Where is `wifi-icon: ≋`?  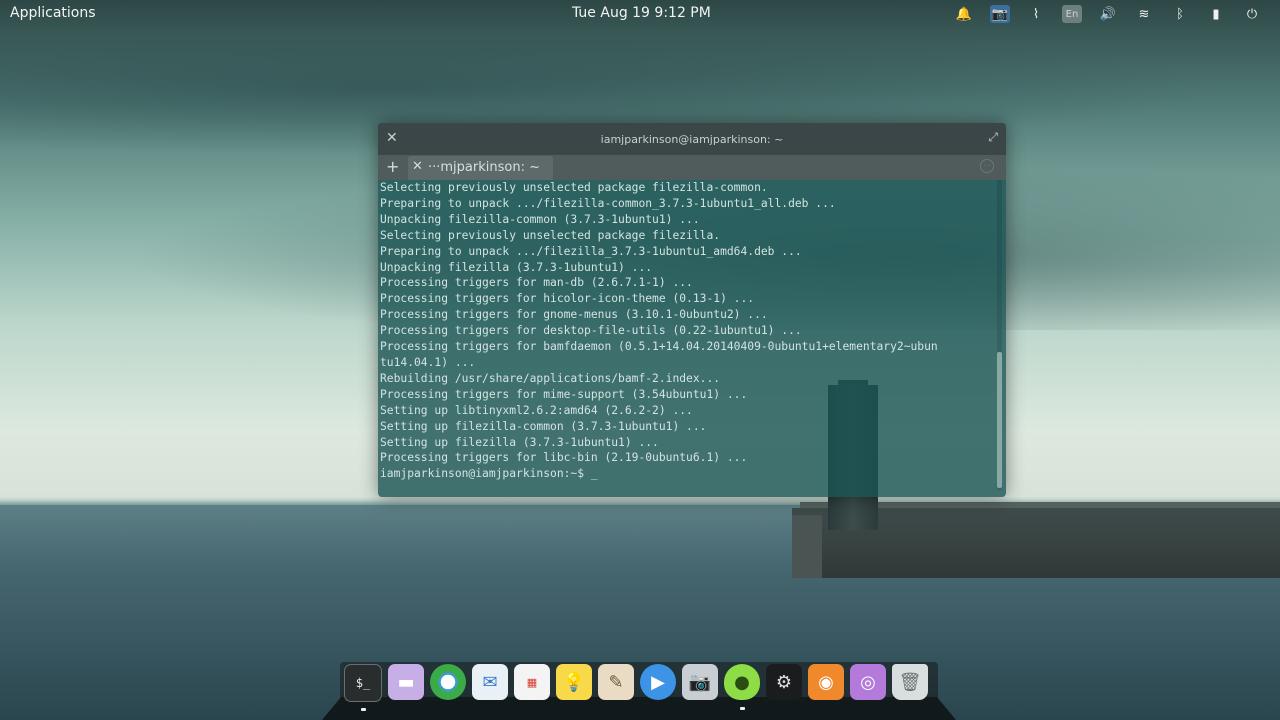
wifi-icon: ≋ is located at coordinates (1144, 14).